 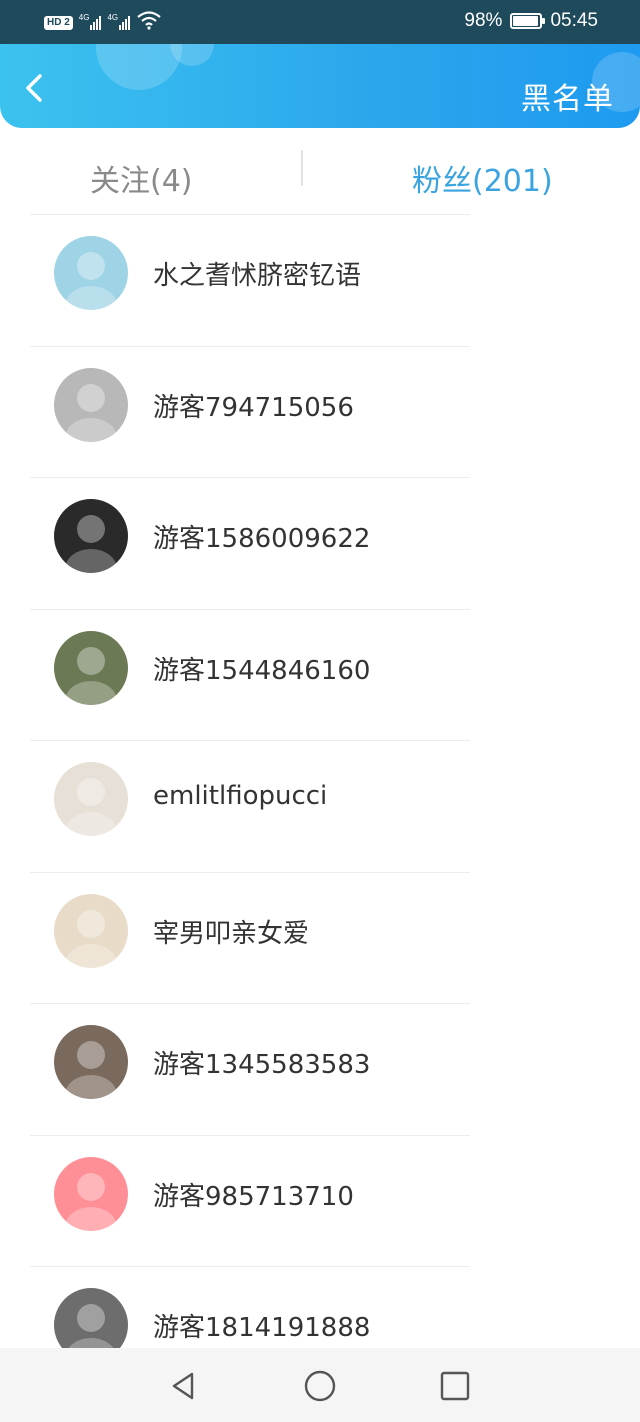 What do you see at coordinates (574, 20) in the screenshot?
I see `clock: 05:45` at bounding box center [574, 20].